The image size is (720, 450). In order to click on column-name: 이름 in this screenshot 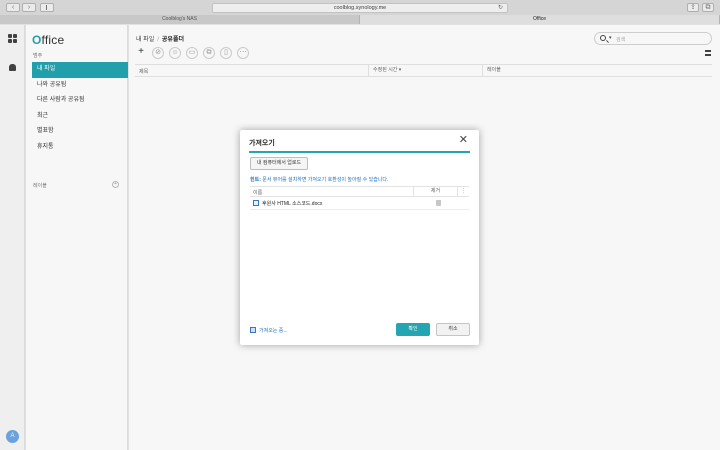, I will do `click(258, 193)`.